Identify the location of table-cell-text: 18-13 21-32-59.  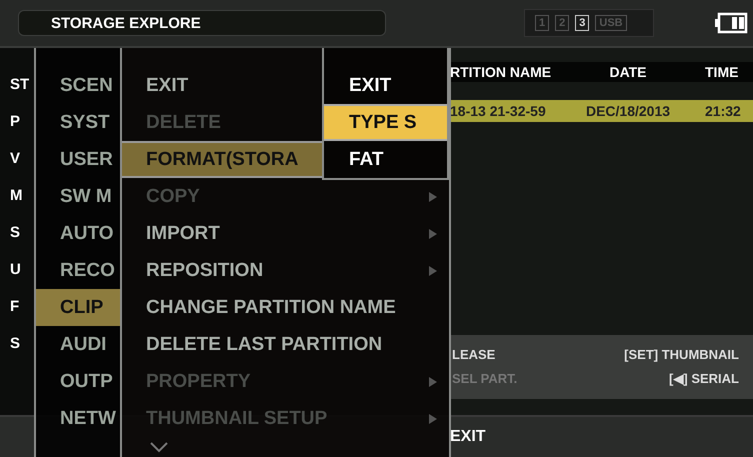
(498, 111).